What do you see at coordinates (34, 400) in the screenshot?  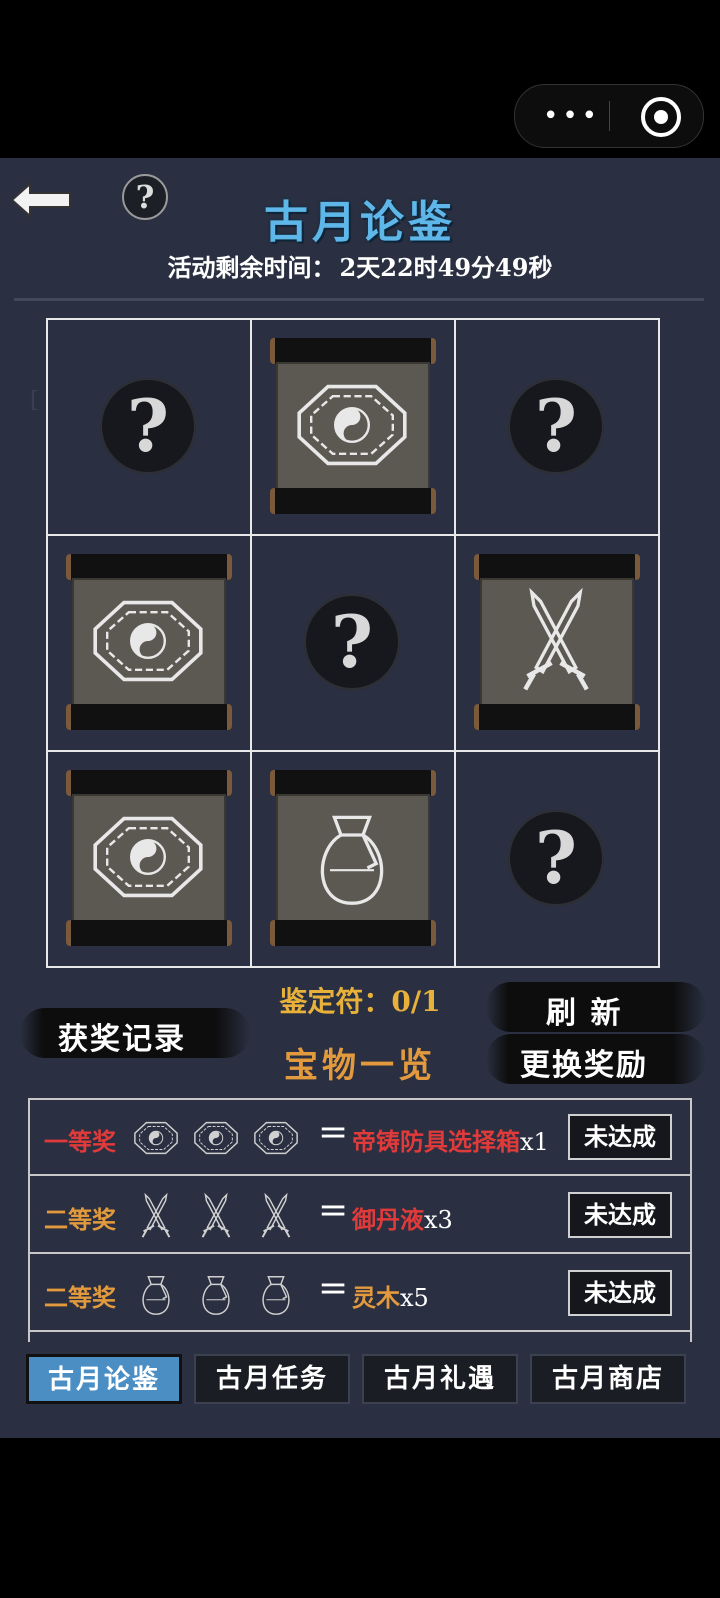 I see `background-decoration: [` at bounding box center [34, 400].